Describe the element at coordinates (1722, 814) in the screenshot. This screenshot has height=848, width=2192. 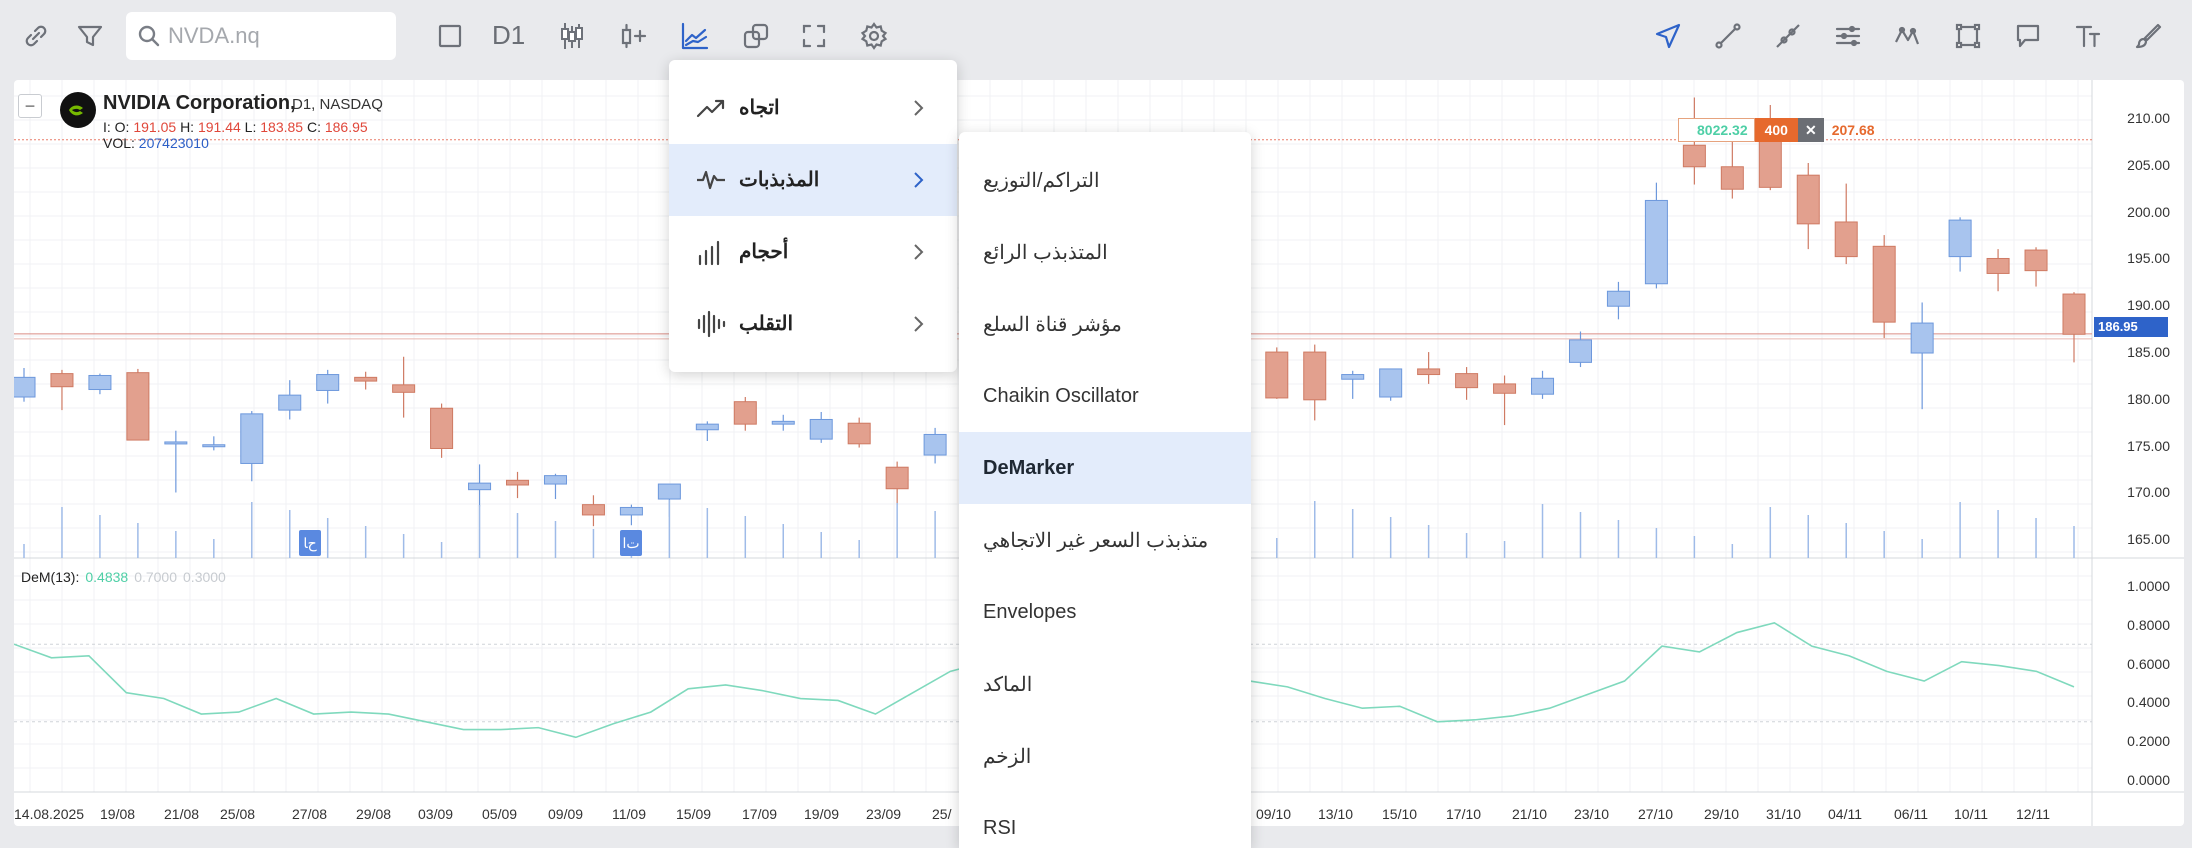
I see `date-axis-tick: 29/10` at that location.